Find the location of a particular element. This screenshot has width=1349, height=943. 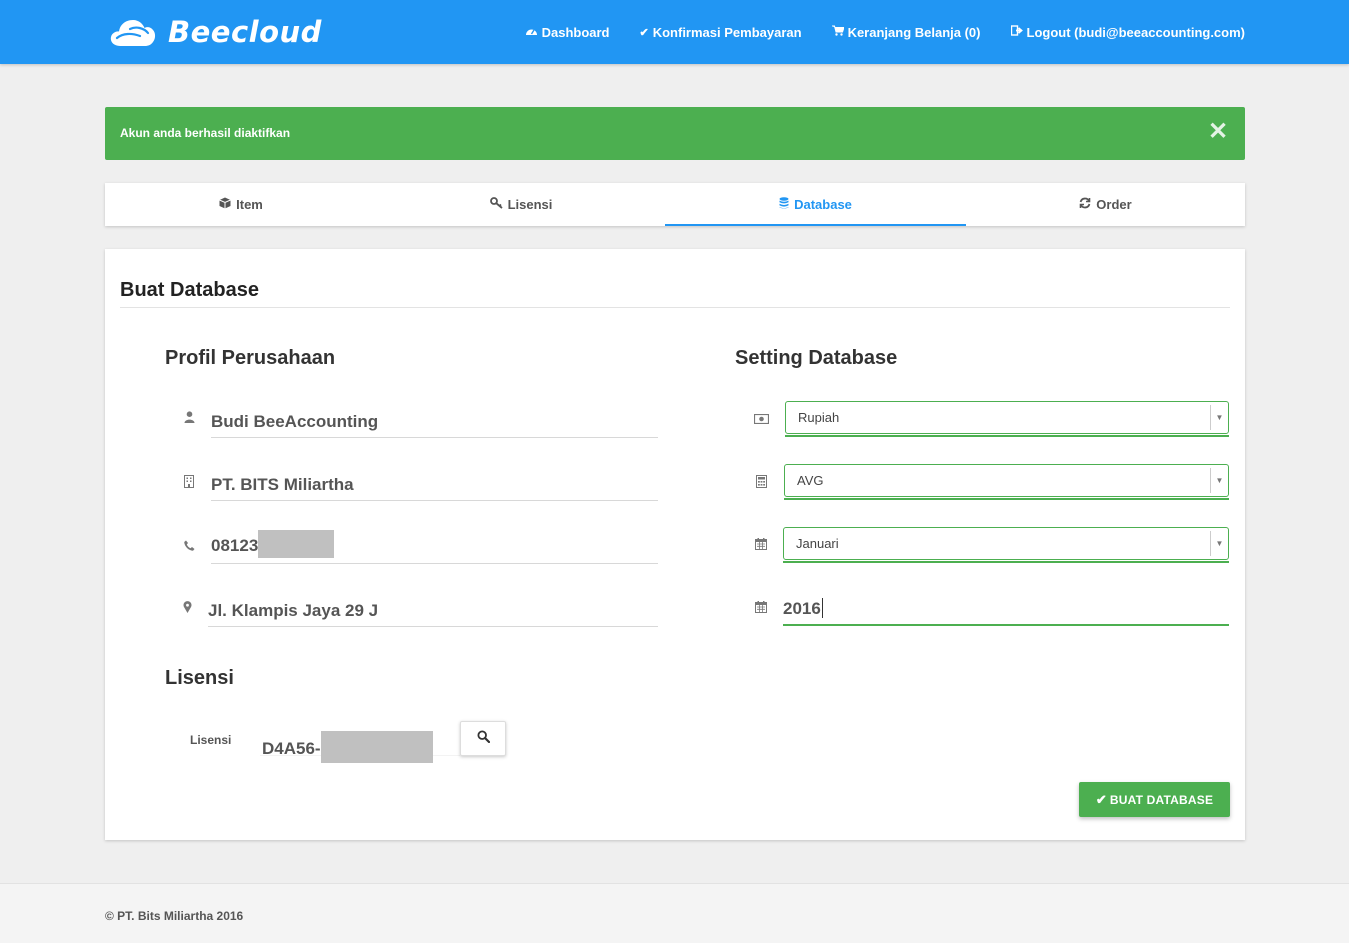

license-search-button is located at coordinates (483, 738).